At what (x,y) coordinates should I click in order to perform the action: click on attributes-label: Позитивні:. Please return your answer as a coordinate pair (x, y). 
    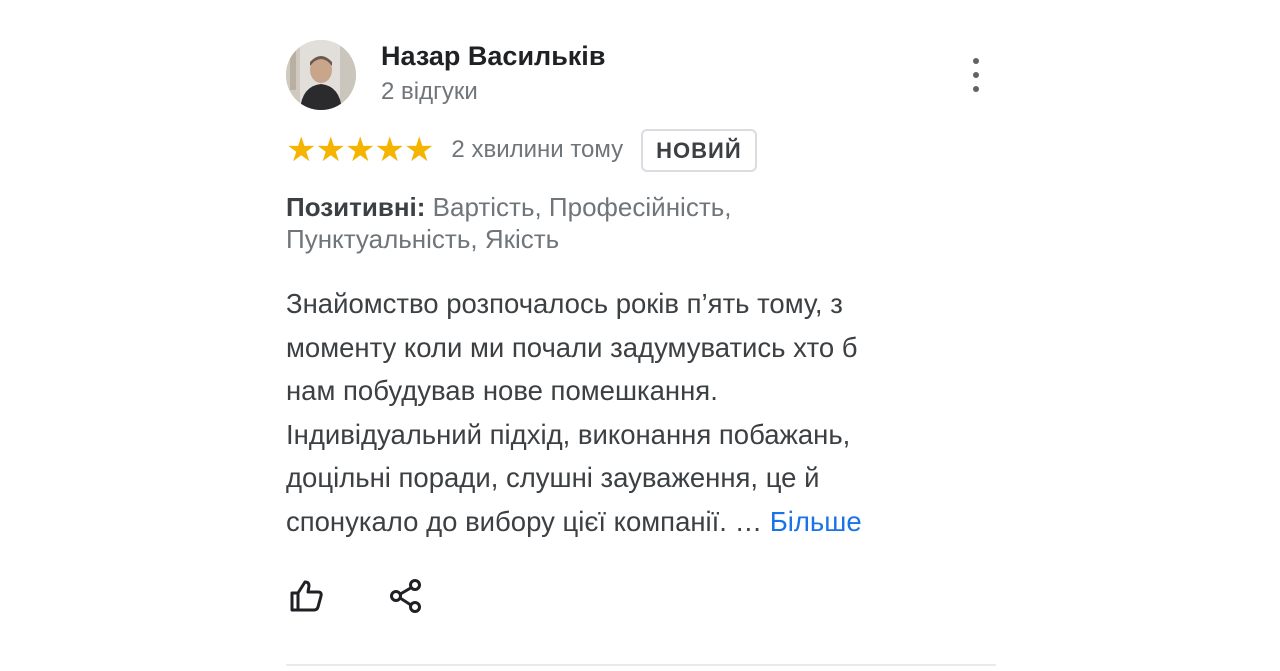
    Looking at the image, I should click on (356, 207).